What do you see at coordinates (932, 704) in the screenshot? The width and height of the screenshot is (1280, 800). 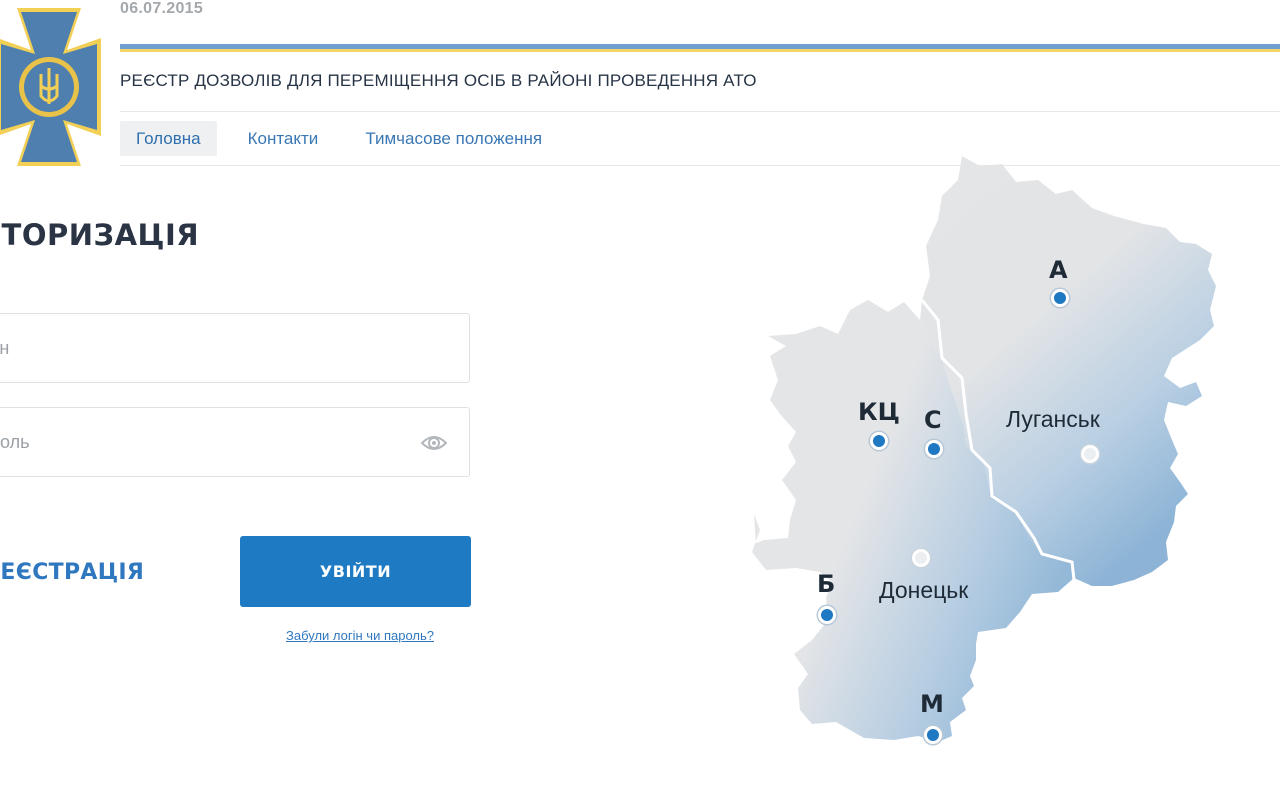 I see `map-label-m: М` at bounding box center [932, 704].